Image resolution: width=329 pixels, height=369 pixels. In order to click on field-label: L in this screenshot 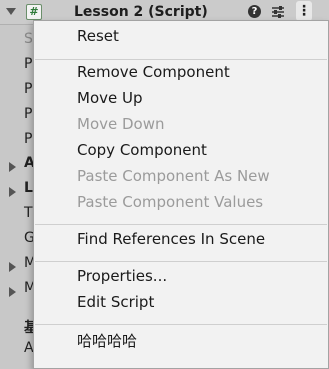, I will do `click(28, 188)`.